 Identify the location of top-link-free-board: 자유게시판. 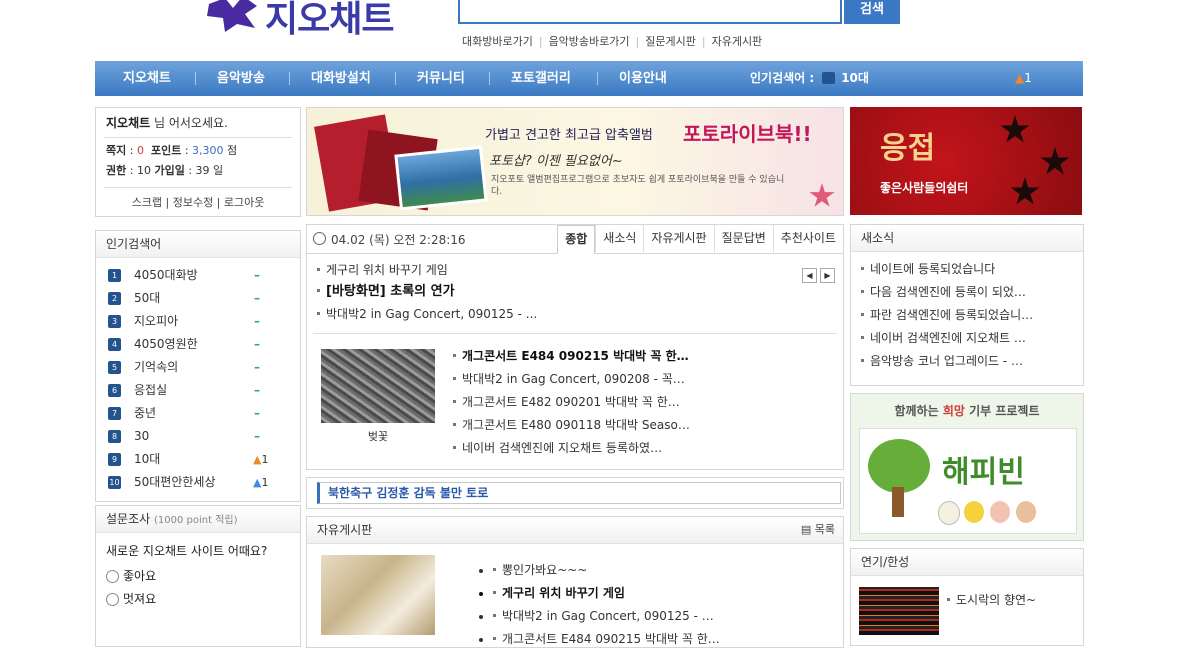
(737, 41).